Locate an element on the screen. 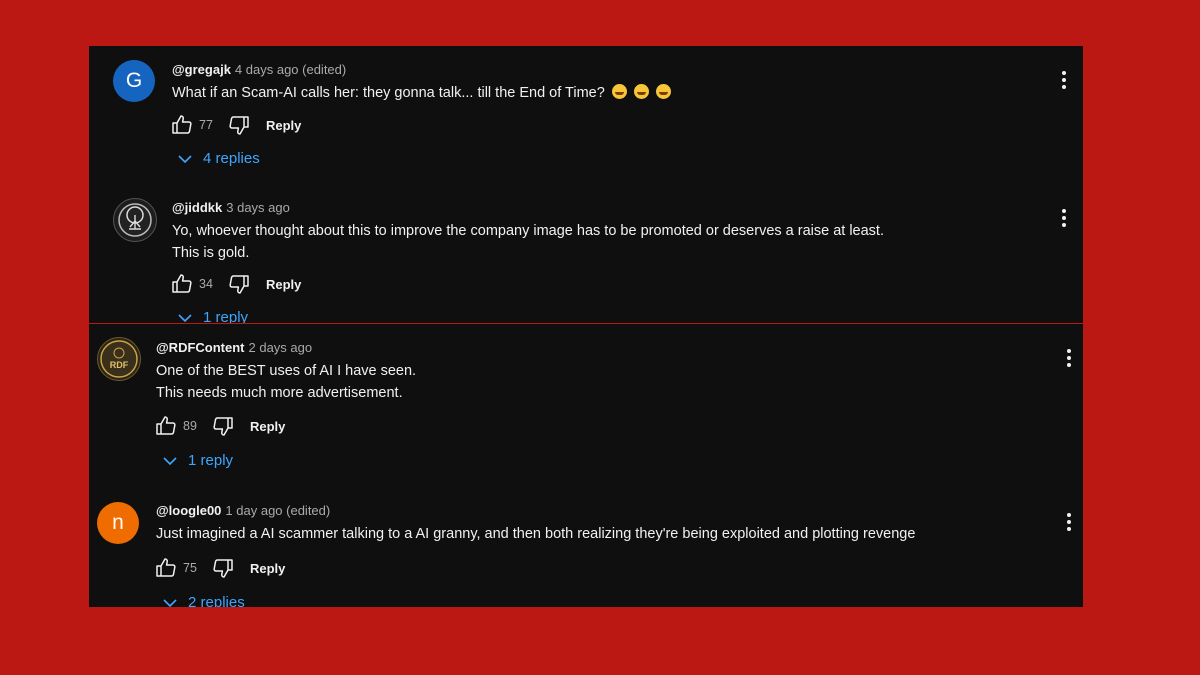  avatar-letter: n is located at coordinates (118, 522).